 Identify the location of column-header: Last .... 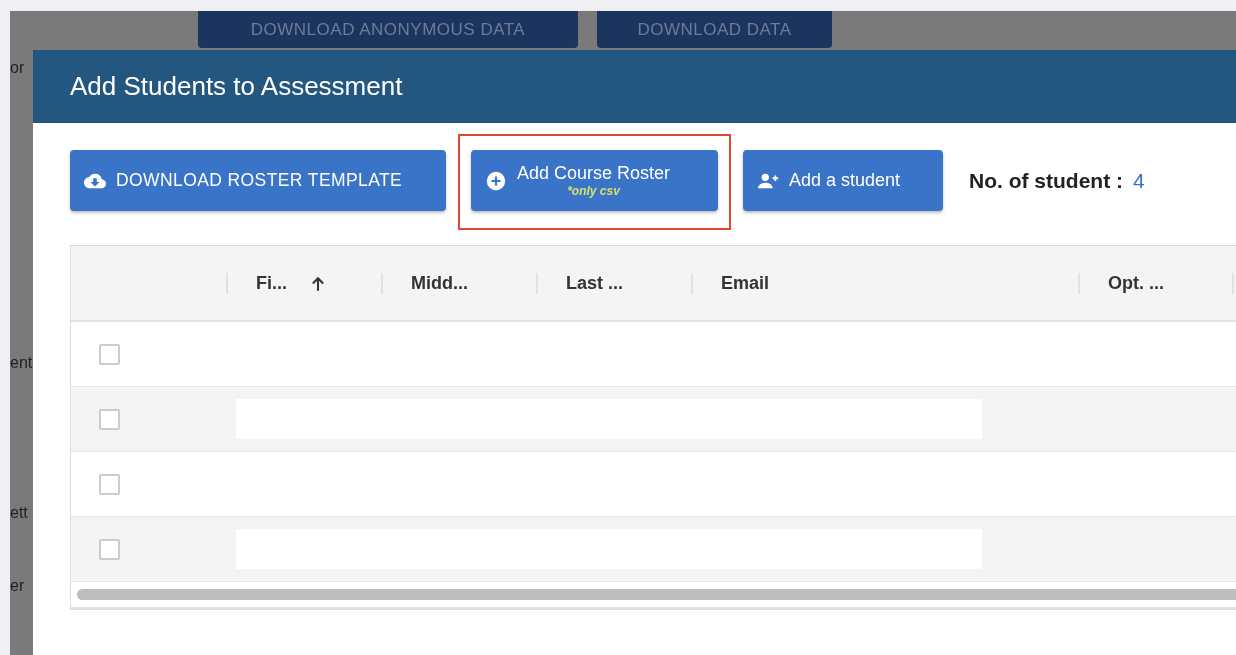
(594, 283).